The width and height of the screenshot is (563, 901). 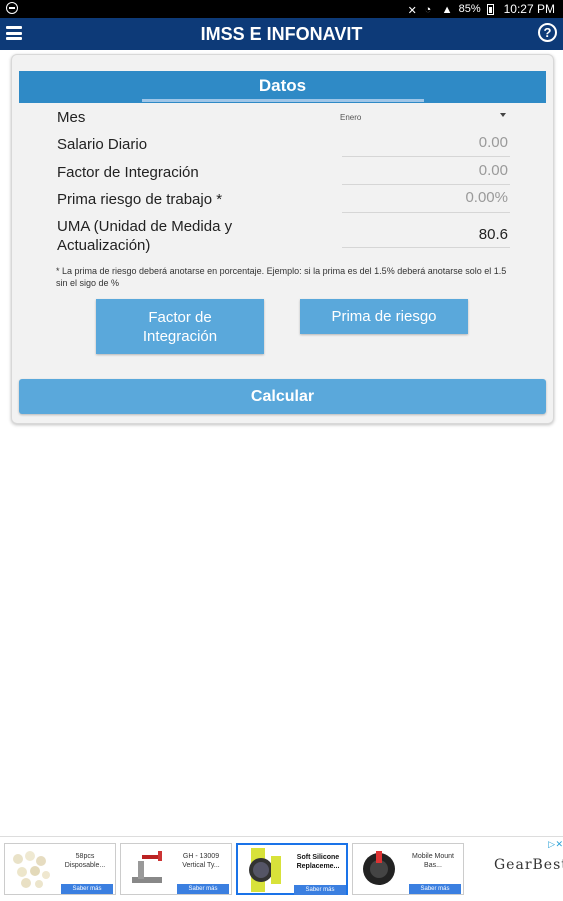 What do you see at coordinates (469, 9) in the screenshot?
I see `battery-percent: 85%` at bounding box center [469, 9].